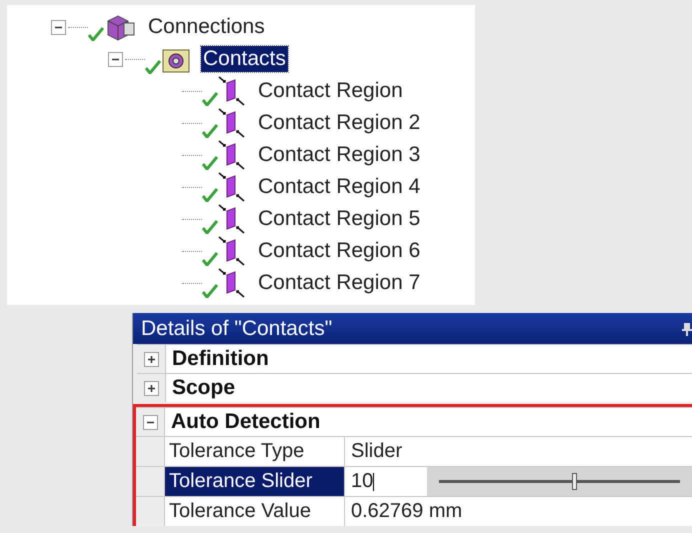 This screenshot has width=692, height=533. I want to click on tree-item: Contact Region 6, so click(339, 251).